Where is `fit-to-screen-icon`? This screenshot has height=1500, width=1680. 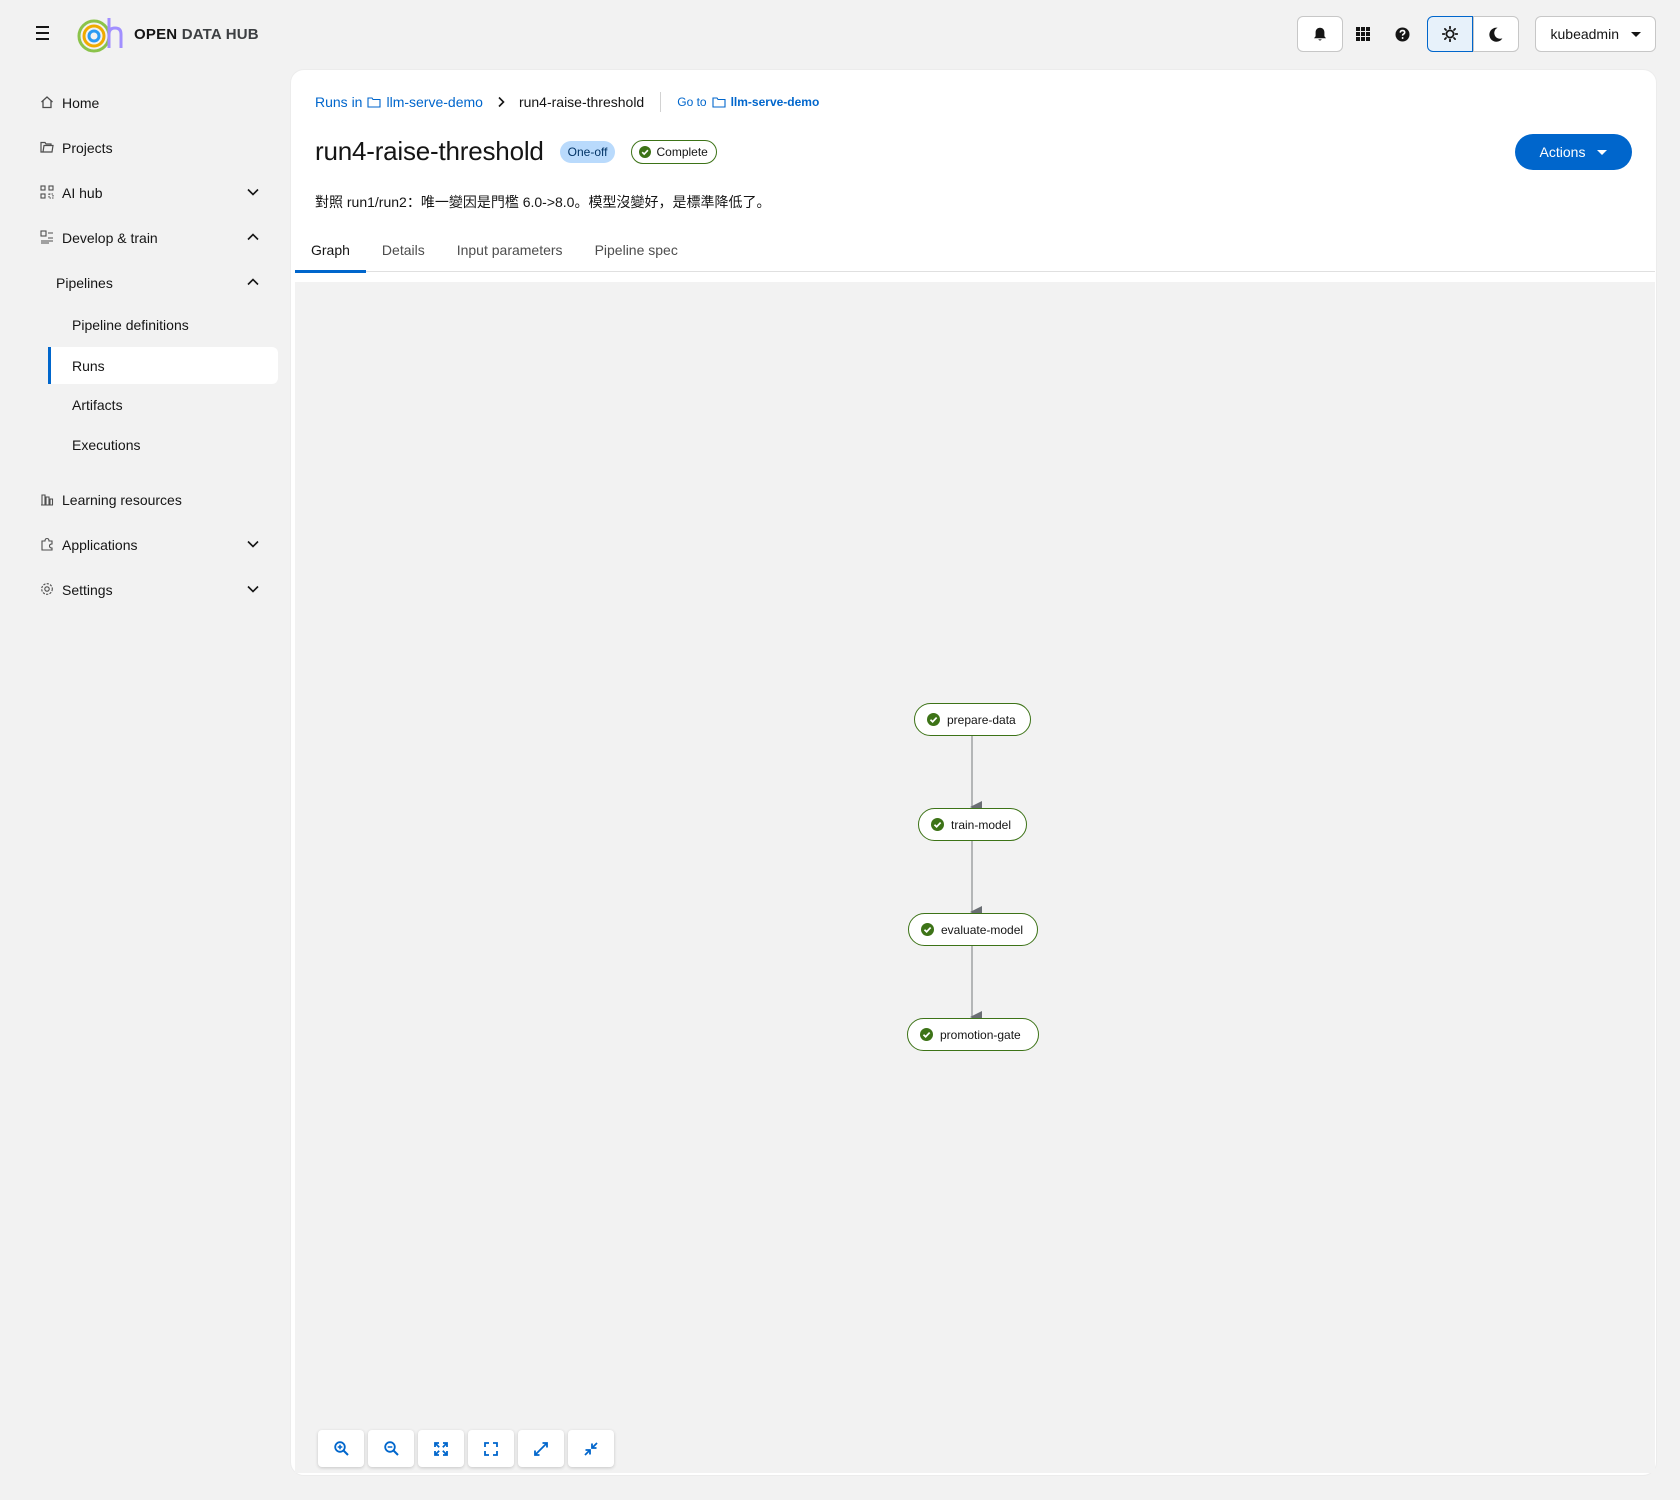
fit-to-screen-icon is located at coordinates (441, 1448).